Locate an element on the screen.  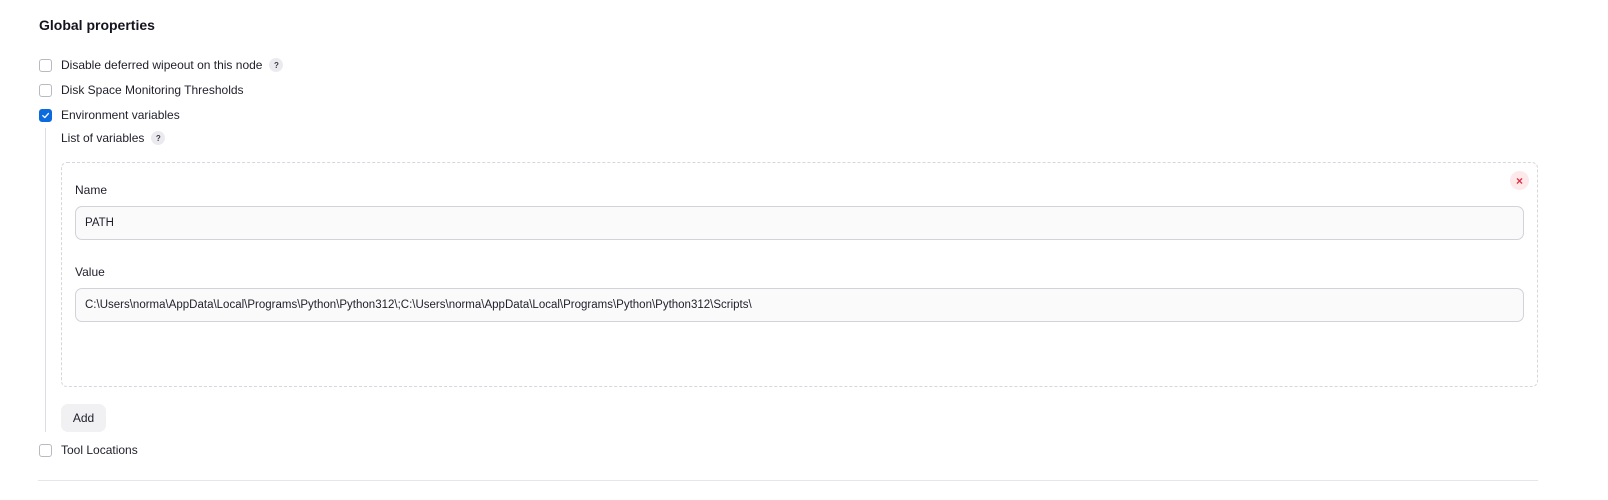
section-title: Global properties is located at coordinates (97, 25).